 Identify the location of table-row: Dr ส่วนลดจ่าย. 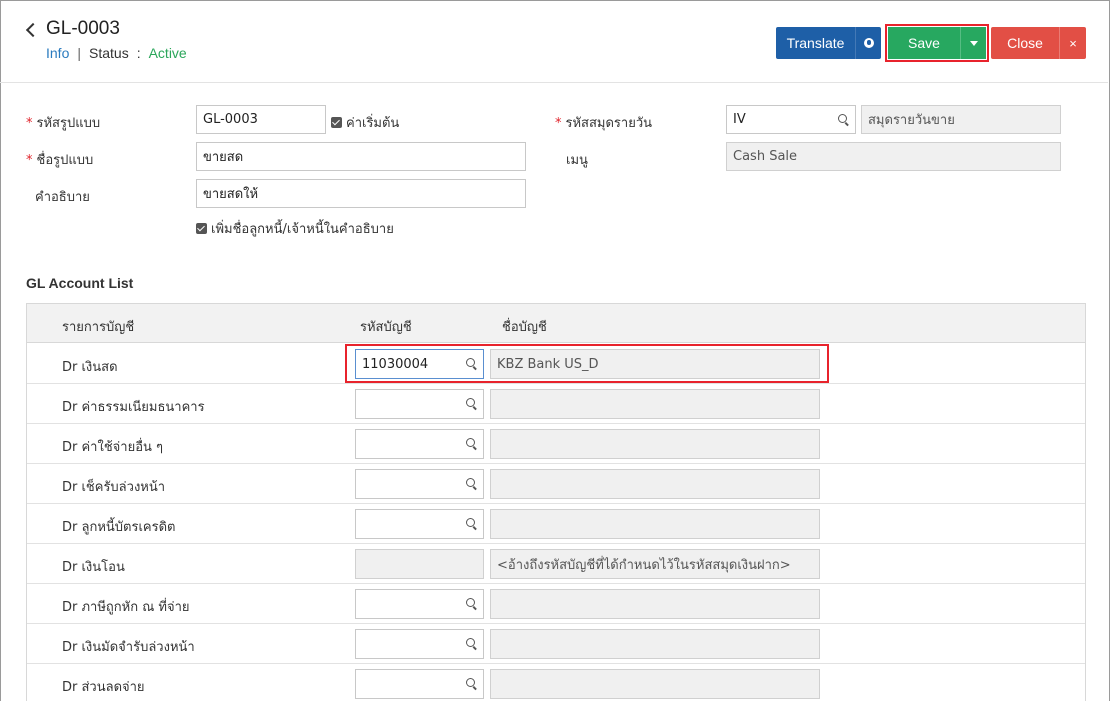
(556, 682).